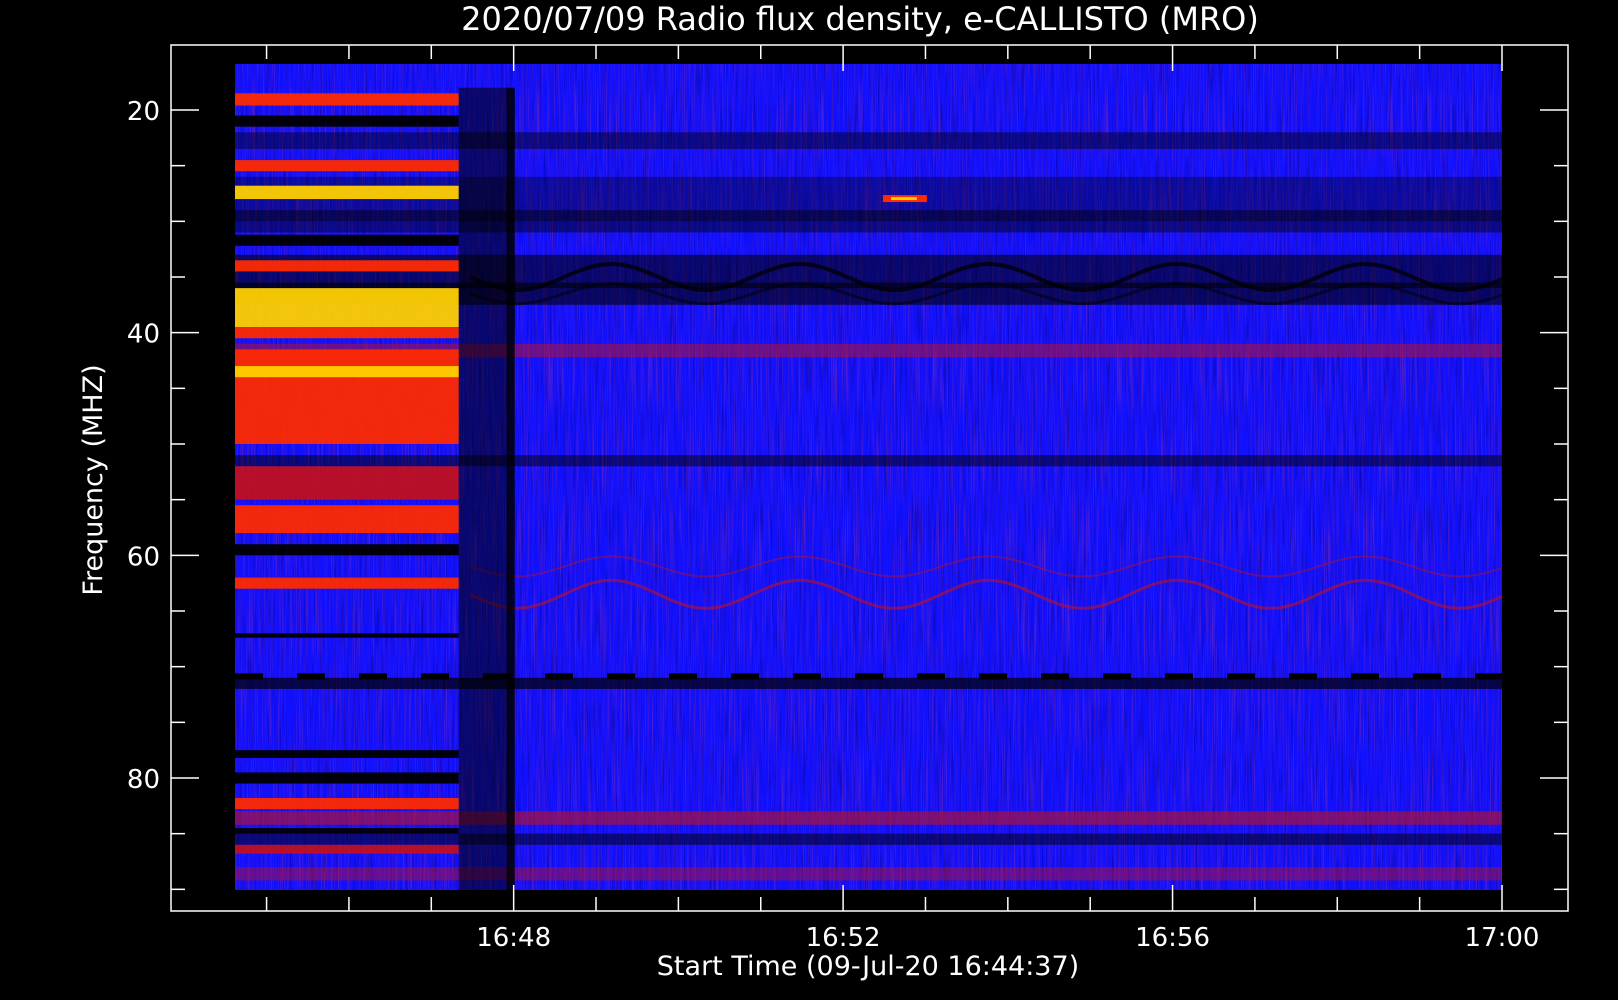 This screenshot has width=1618, height=1000. I want to click on burst-edge-line, so click(510, 488).